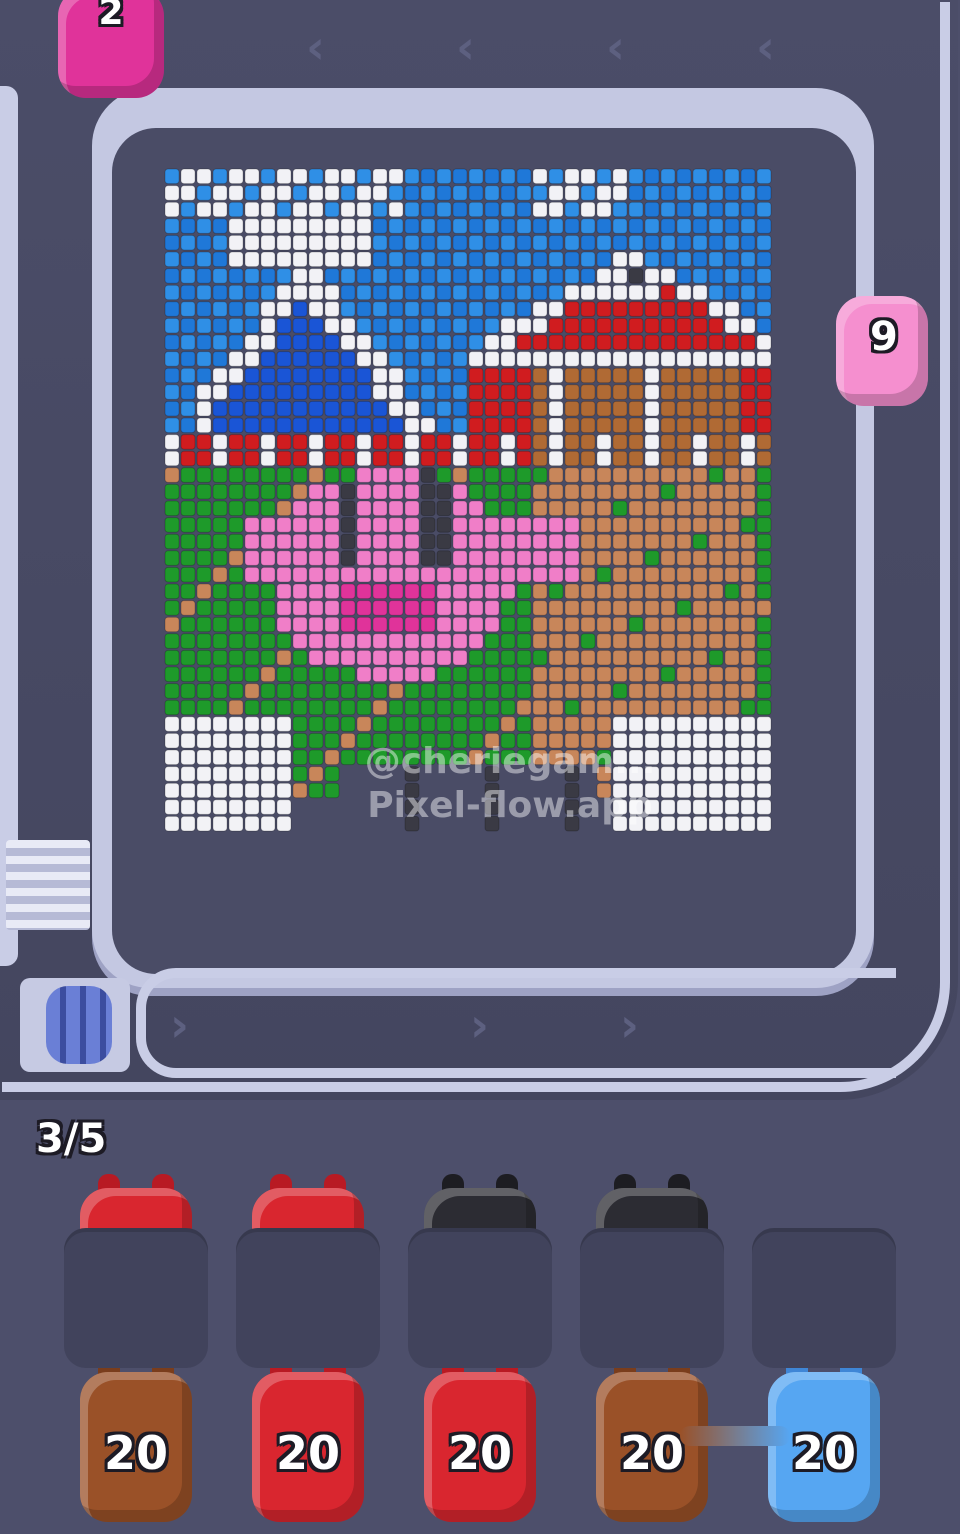 The width and height of the screenshot is (960, 1534). Describe the element at coordinates (111, 49) in the screenshot. I see `track-pig-top: 2` at that location.